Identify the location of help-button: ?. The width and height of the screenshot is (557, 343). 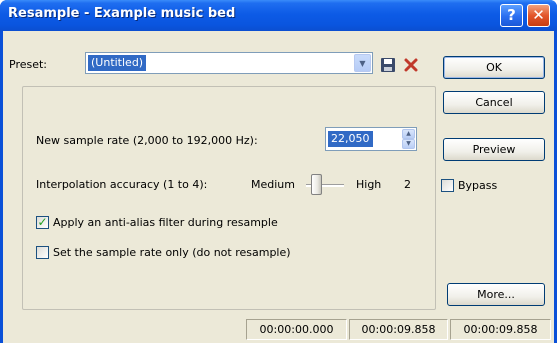
(511, 15).